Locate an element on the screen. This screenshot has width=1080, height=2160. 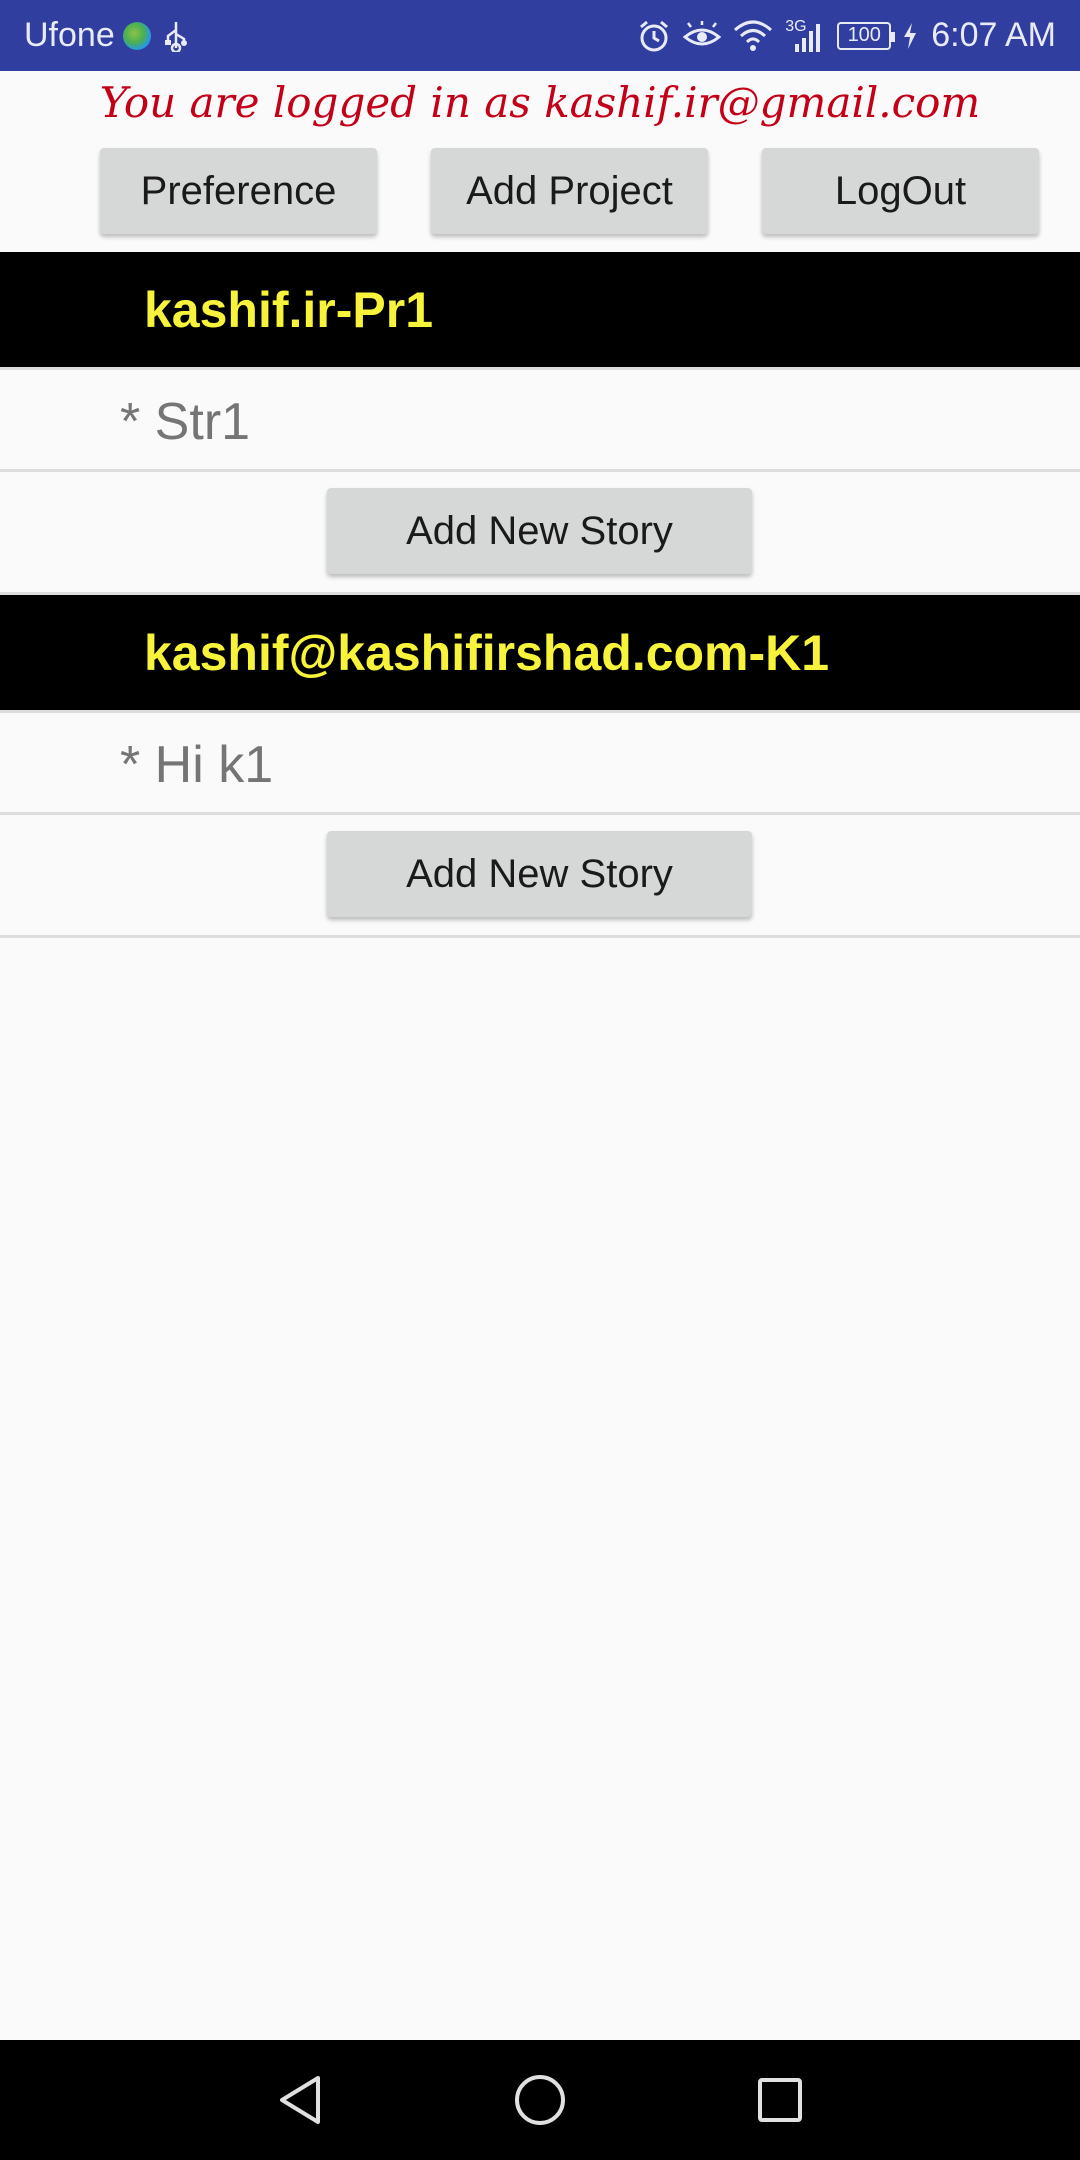
status-bar: Ufone 3G 100 6:07 AM is located at coordinates (540, 35).